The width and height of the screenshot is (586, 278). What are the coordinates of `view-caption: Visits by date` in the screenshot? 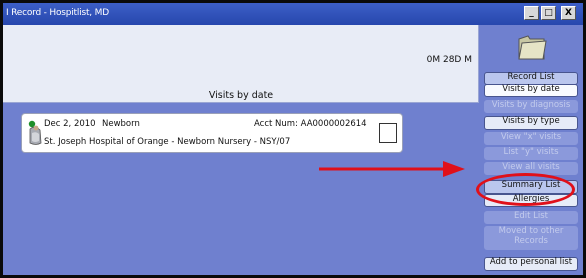 It's located at (241, 95).